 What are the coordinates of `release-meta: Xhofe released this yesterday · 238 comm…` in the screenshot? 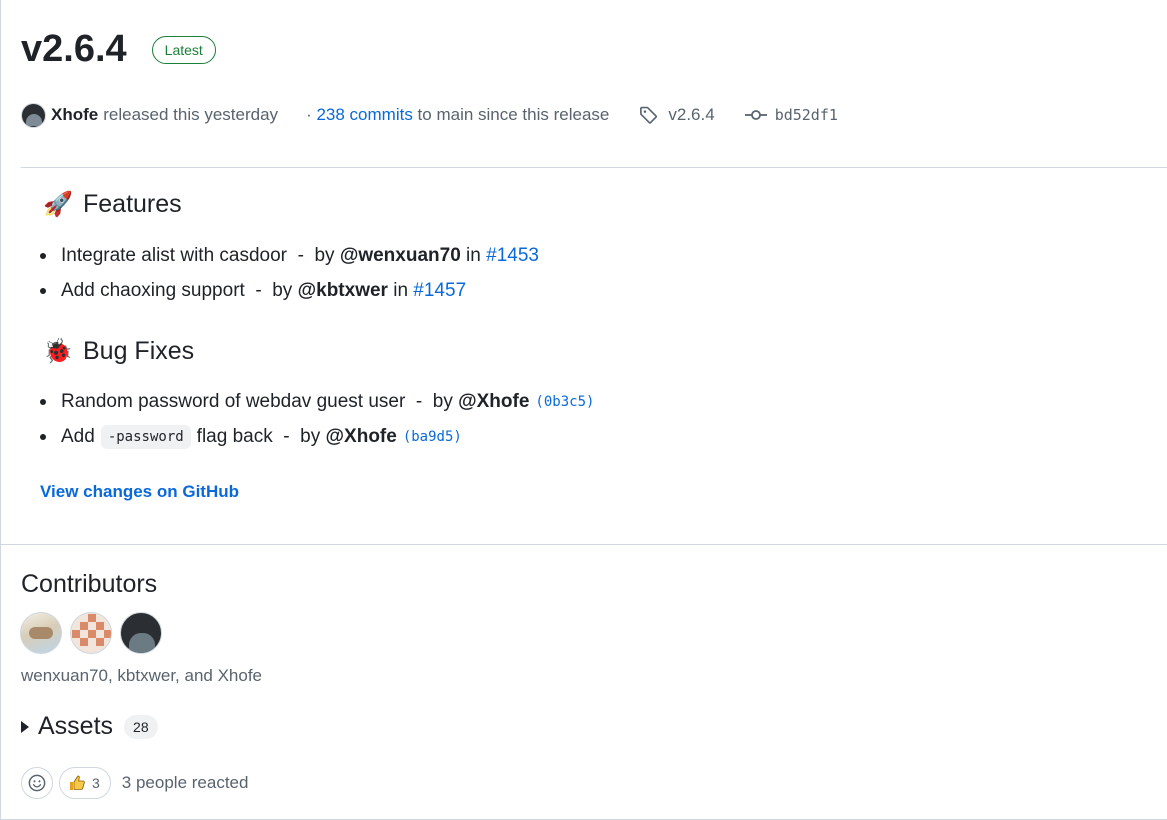 It's located at (429, 115).